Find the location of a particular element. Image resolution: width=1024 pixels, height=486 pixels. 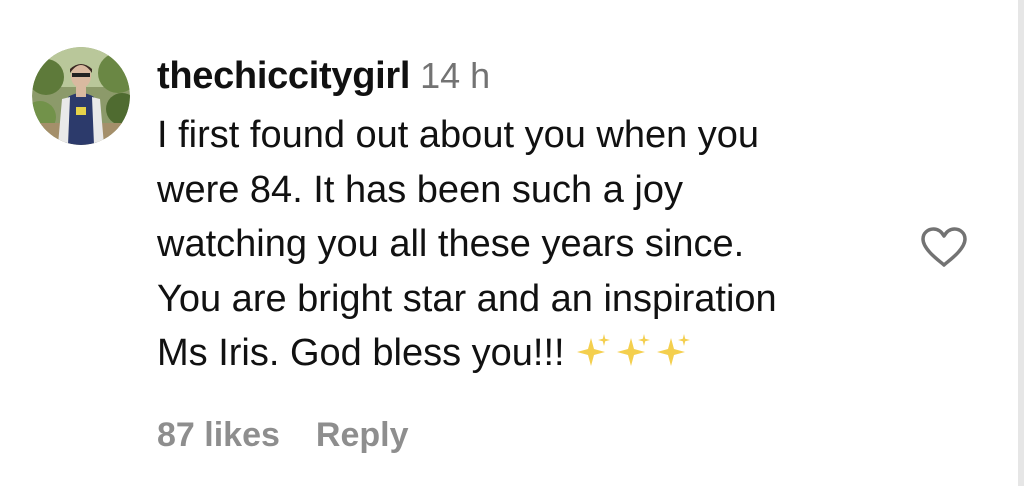

sparkles-emoji-icon is located at coordinates (633, 352).